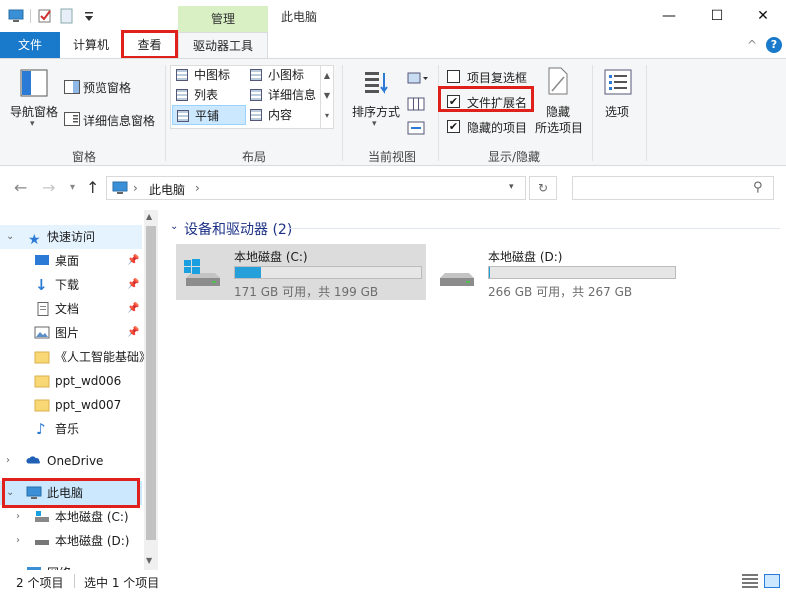 The height and width of the screenshot is (594, 786). What do you see at coordinates (511, 187) in the screenshot?
I see `address-dropdown-icon: ▾` at bounding box center [511, 187].